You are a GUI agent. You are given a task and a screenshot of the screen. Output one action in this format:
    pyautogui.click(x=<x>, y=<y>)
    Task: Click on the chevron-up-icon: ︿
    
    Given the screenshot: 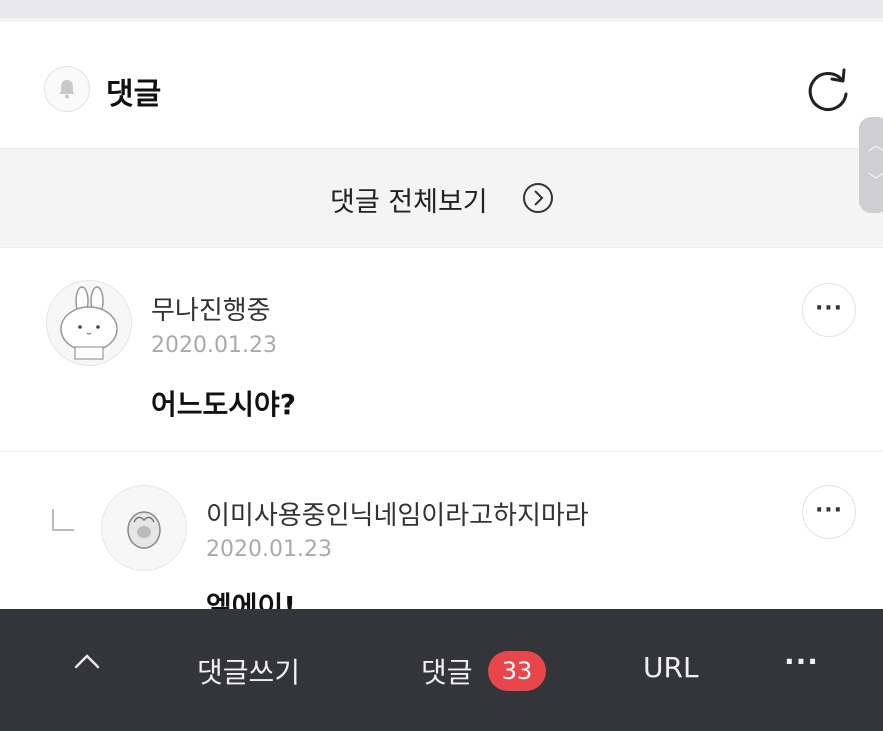 What is the action you would take?
    pyautogui.click(x=875, y=144)
    